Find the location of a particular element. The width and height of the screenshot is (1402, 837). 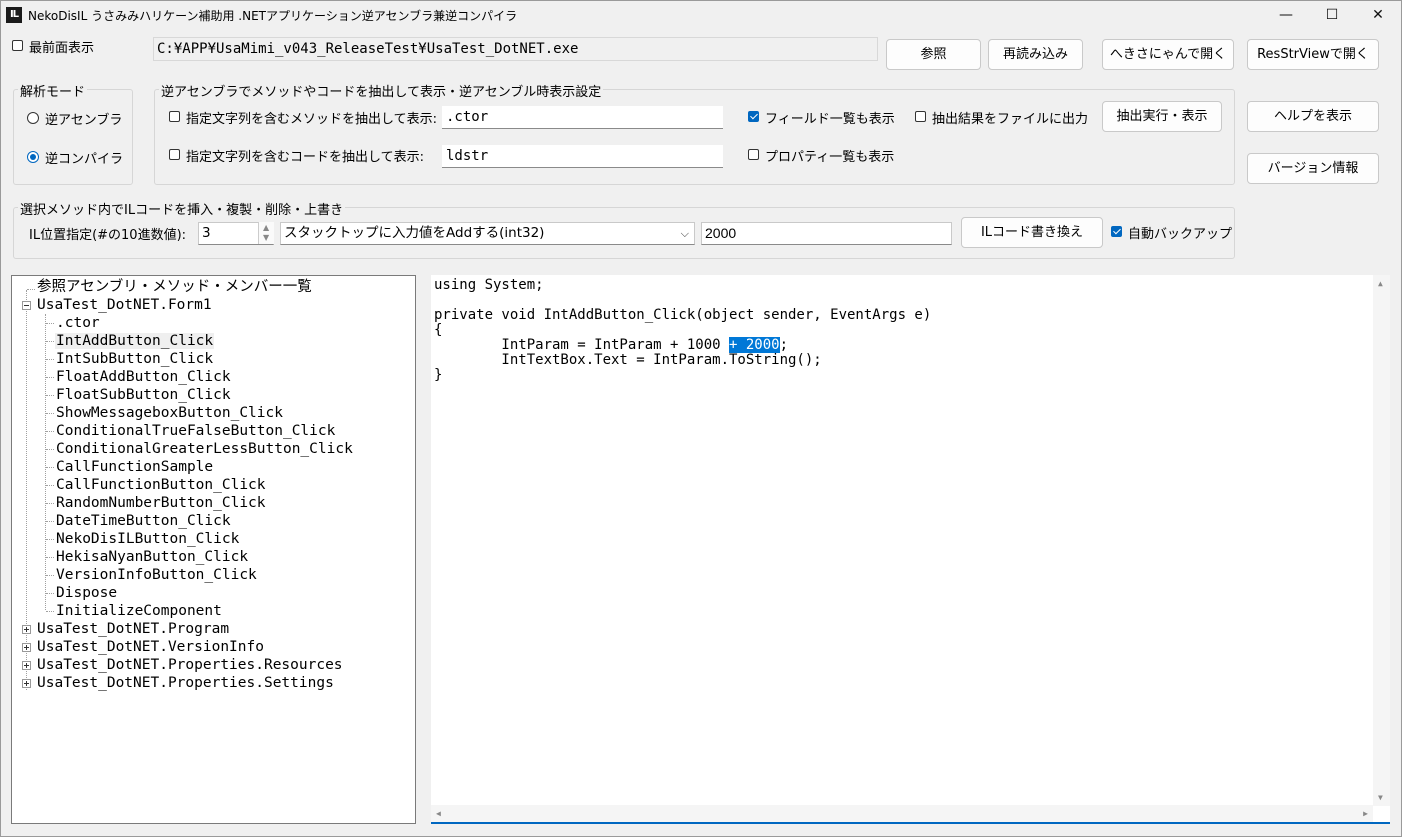

tree-method-item: .ctor is located at coordinates (78, 323).